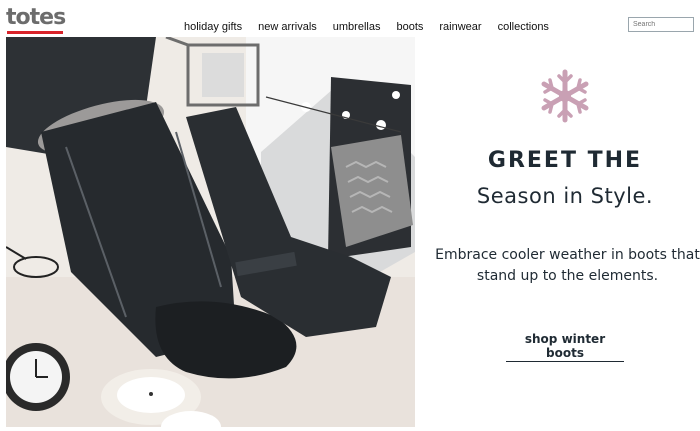 The image size is (700, 431). What do you see at coordinates (460, 27) in the screenshot?
I see `nav-rainwear: rainwear` at bounding box center [460, 27].